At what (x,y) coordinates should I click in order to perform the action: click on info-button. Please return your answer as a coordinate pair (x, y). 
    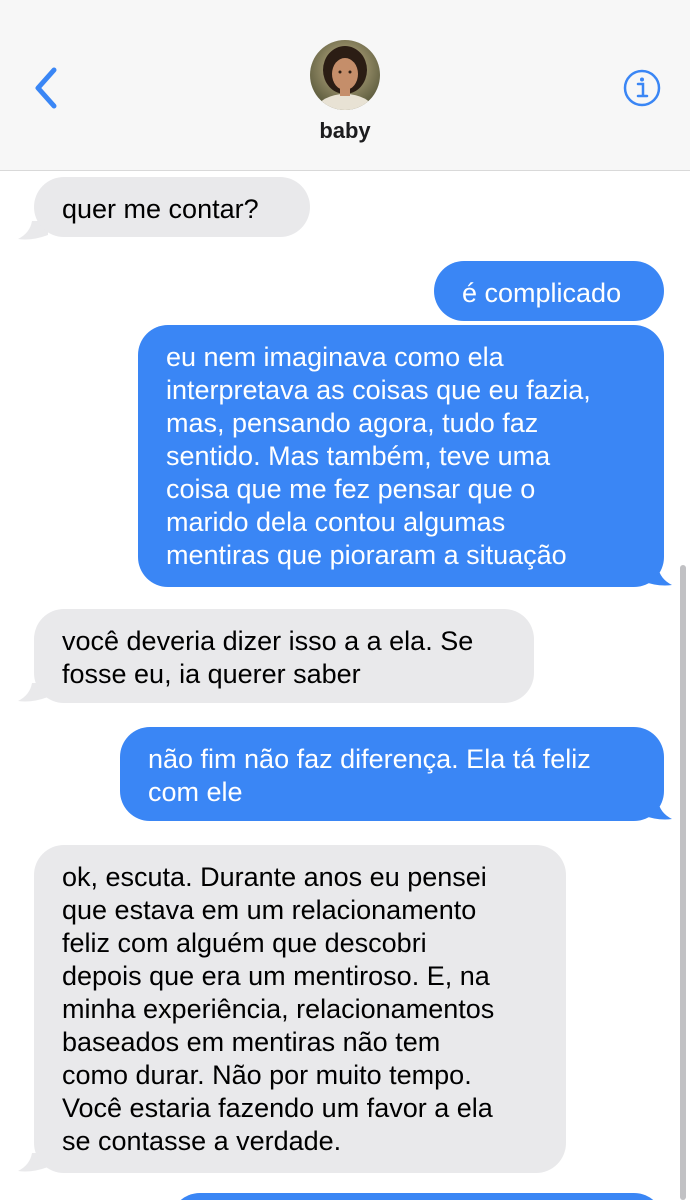
    Looking at the image, I should click on (642, 88).